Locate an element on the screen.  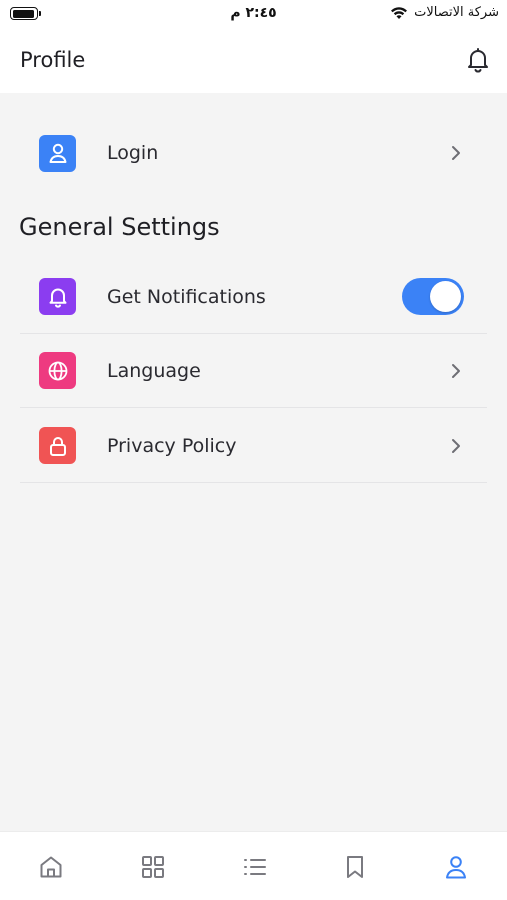
privacy-icon-tile is located at coordinates (57, 445).